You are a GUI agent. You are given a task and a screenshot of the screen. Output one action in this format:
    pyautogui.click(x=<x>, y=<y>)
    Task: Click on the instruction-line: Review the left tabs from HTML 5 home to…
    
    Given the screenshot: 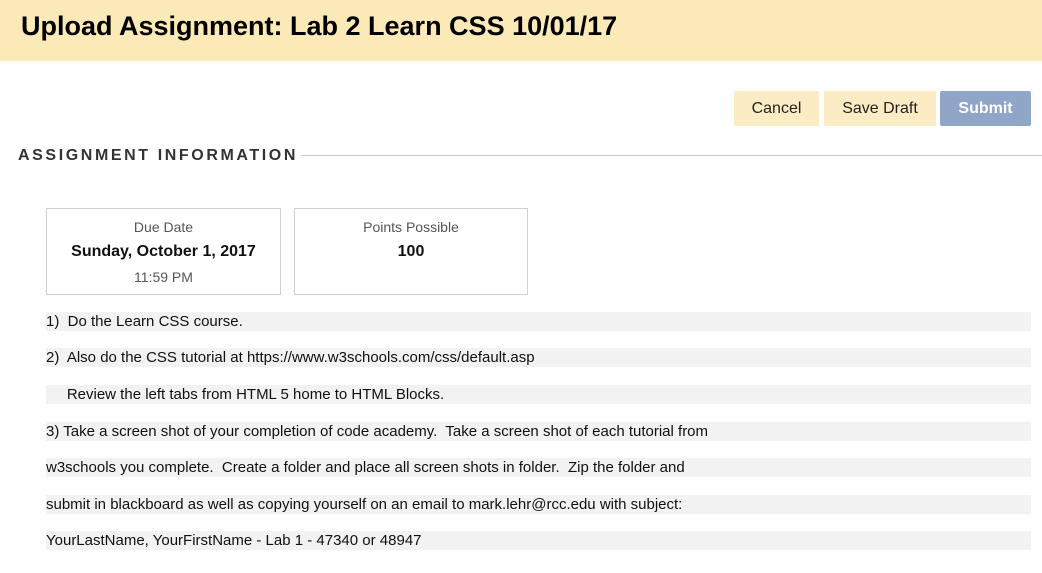 What is the action you would take?
    pyautogui.click(x=538, y=394)
    